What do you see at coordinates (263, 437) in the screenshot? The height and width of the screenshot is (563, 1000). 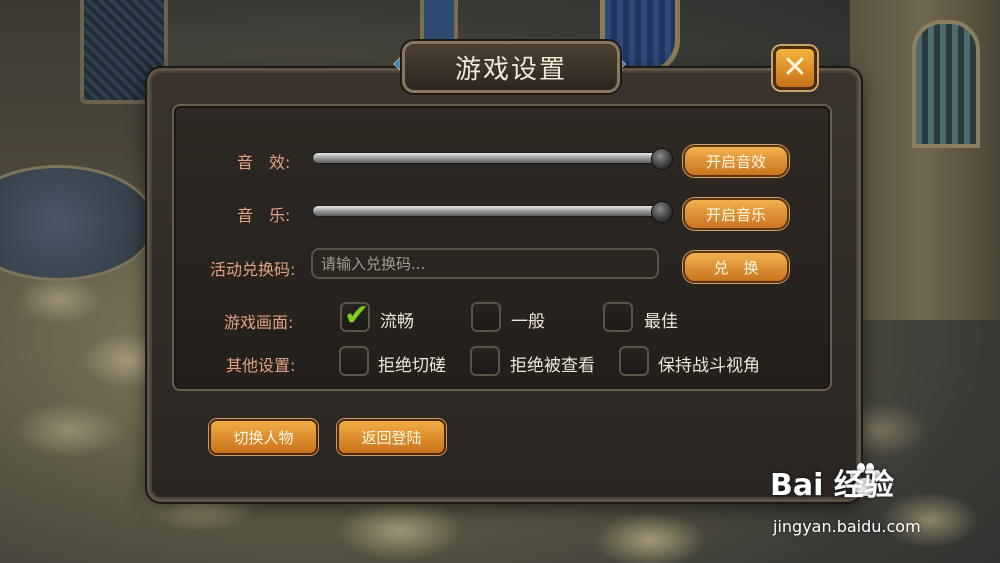 I see `switch-character-button: 切换人物` at bounding box center [263, 437].